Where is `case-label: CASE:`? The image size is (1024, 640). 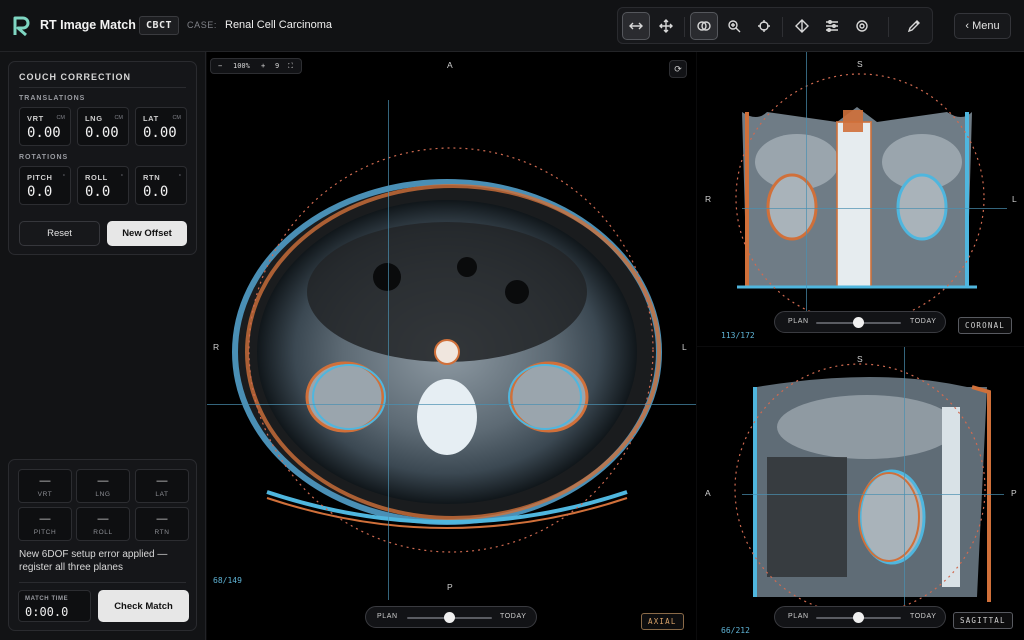
case-label: CASE: is located at coordinates (202, 25).